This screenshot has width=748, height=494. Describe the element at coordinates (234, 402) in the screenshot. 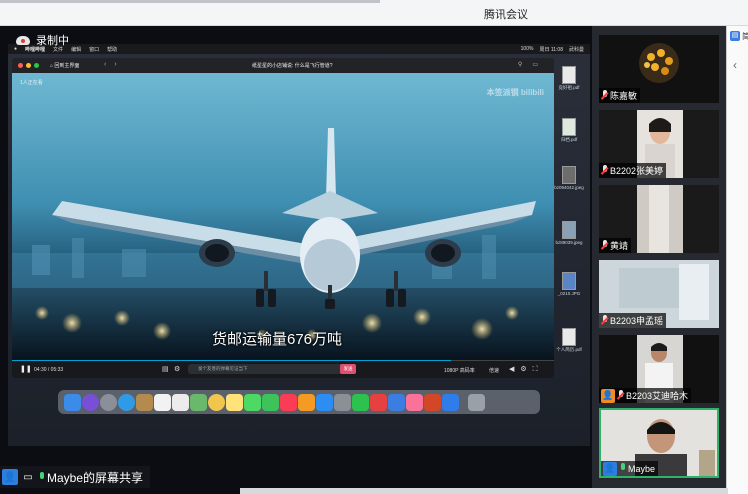

I see `stickies-icon` at that location.